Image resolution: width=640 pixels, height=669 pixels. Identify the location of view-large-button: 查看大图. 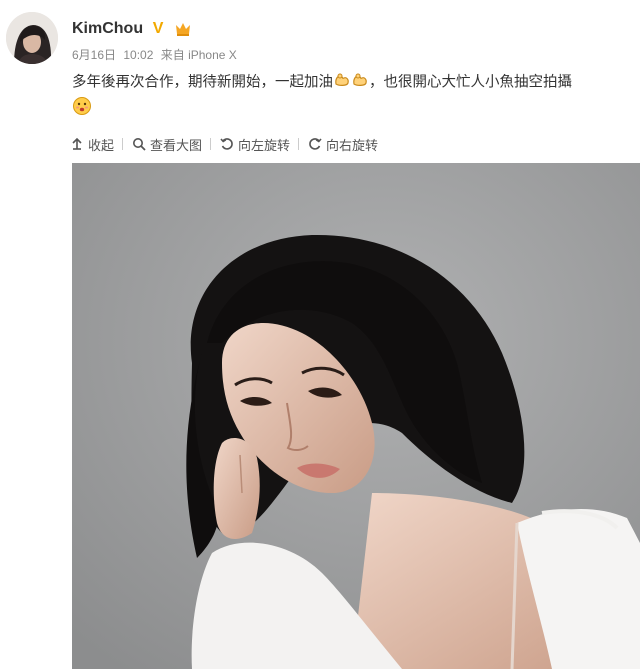
(171, 144).